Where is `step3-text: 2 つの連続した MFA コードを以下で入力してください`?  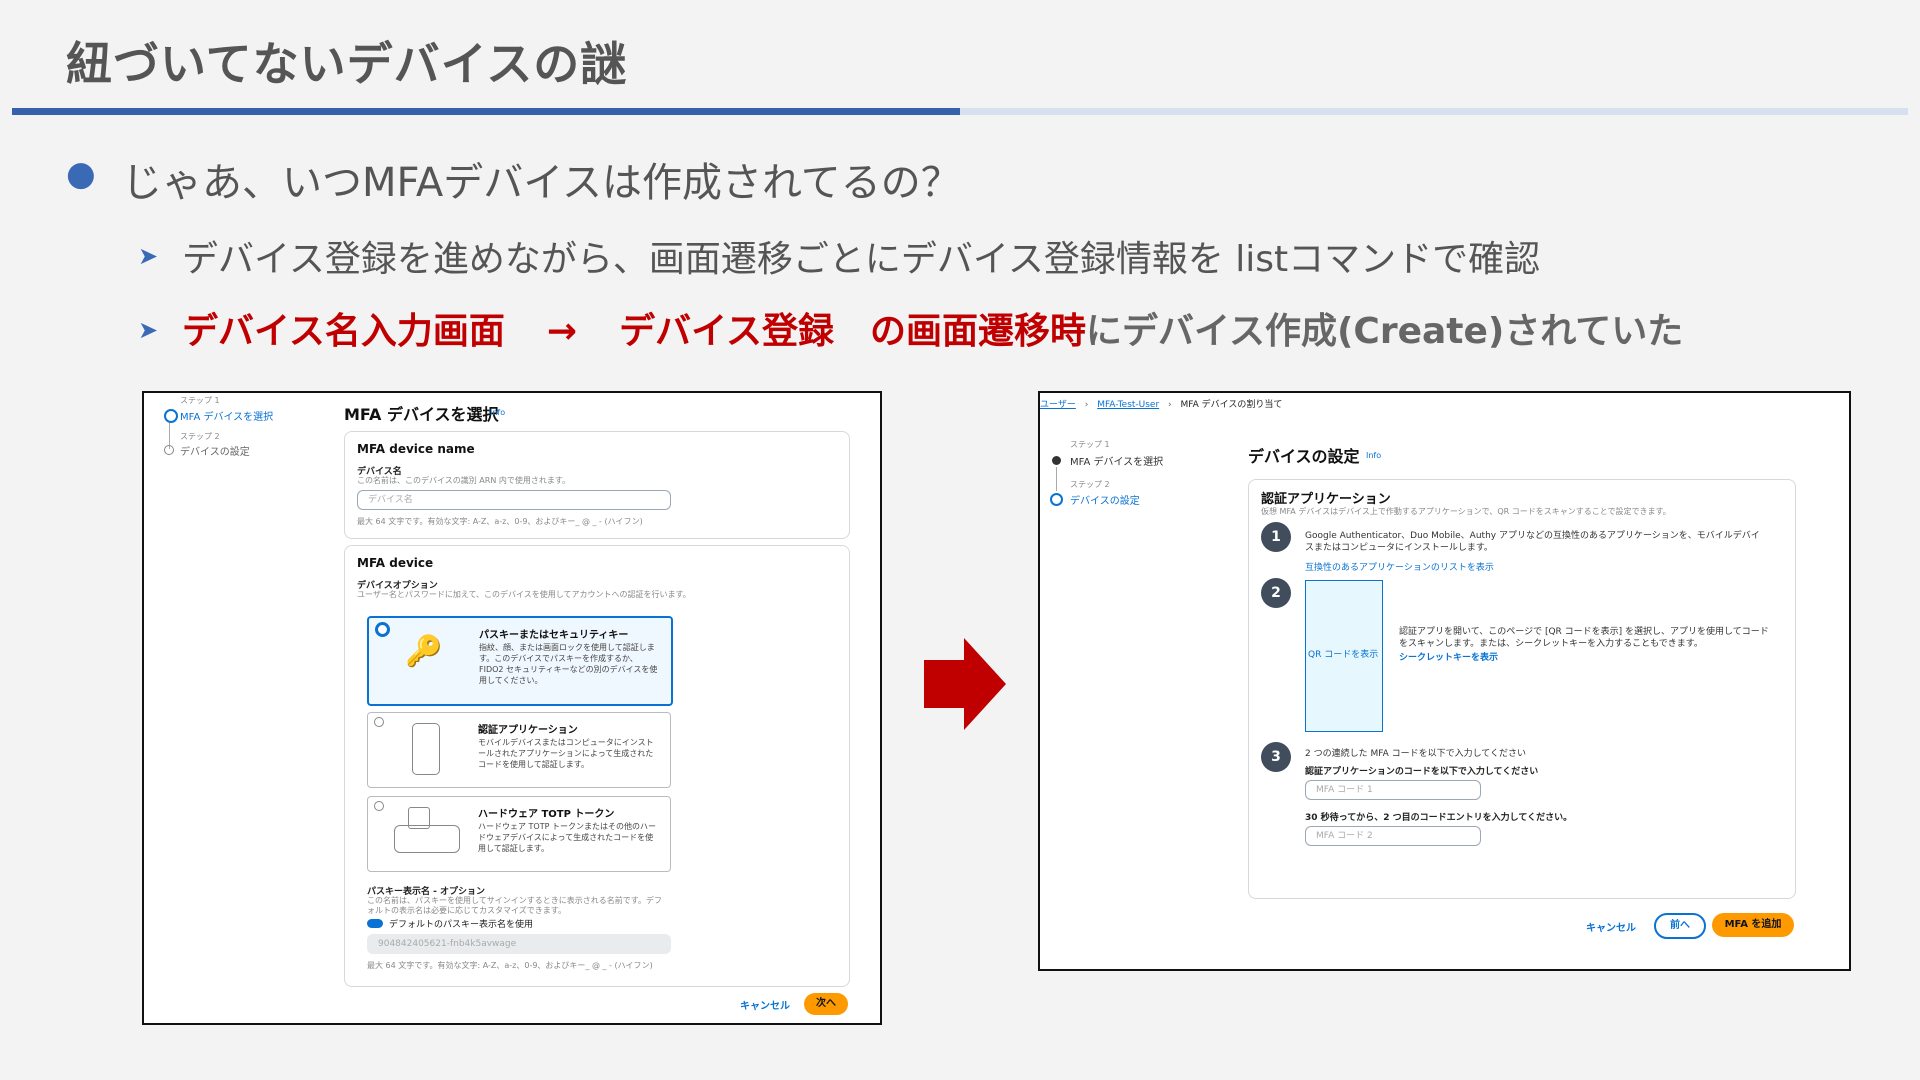
step3-text: 2 つの連続した MFA コードを以下で入力してください is located at coordinates (1416, 754).